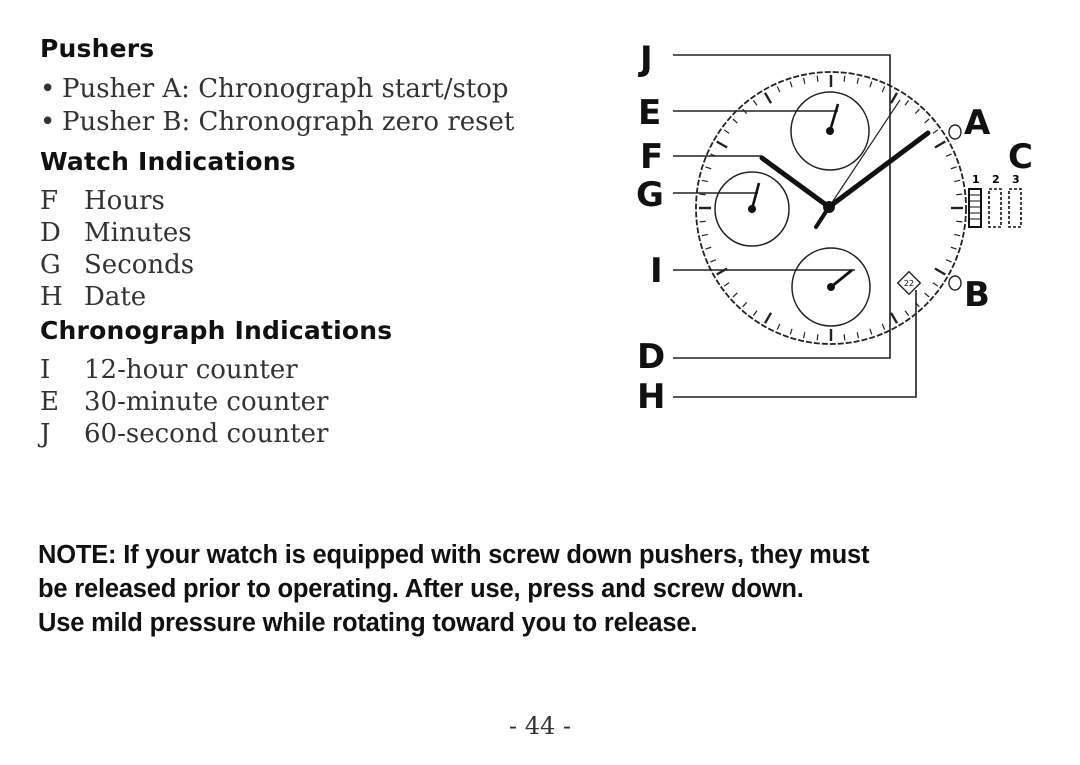 The width and height of the screenshot is (1080, 765). Describe the element at coordinates (795, 344) in the screenshot. I see `leader-h` at that location.